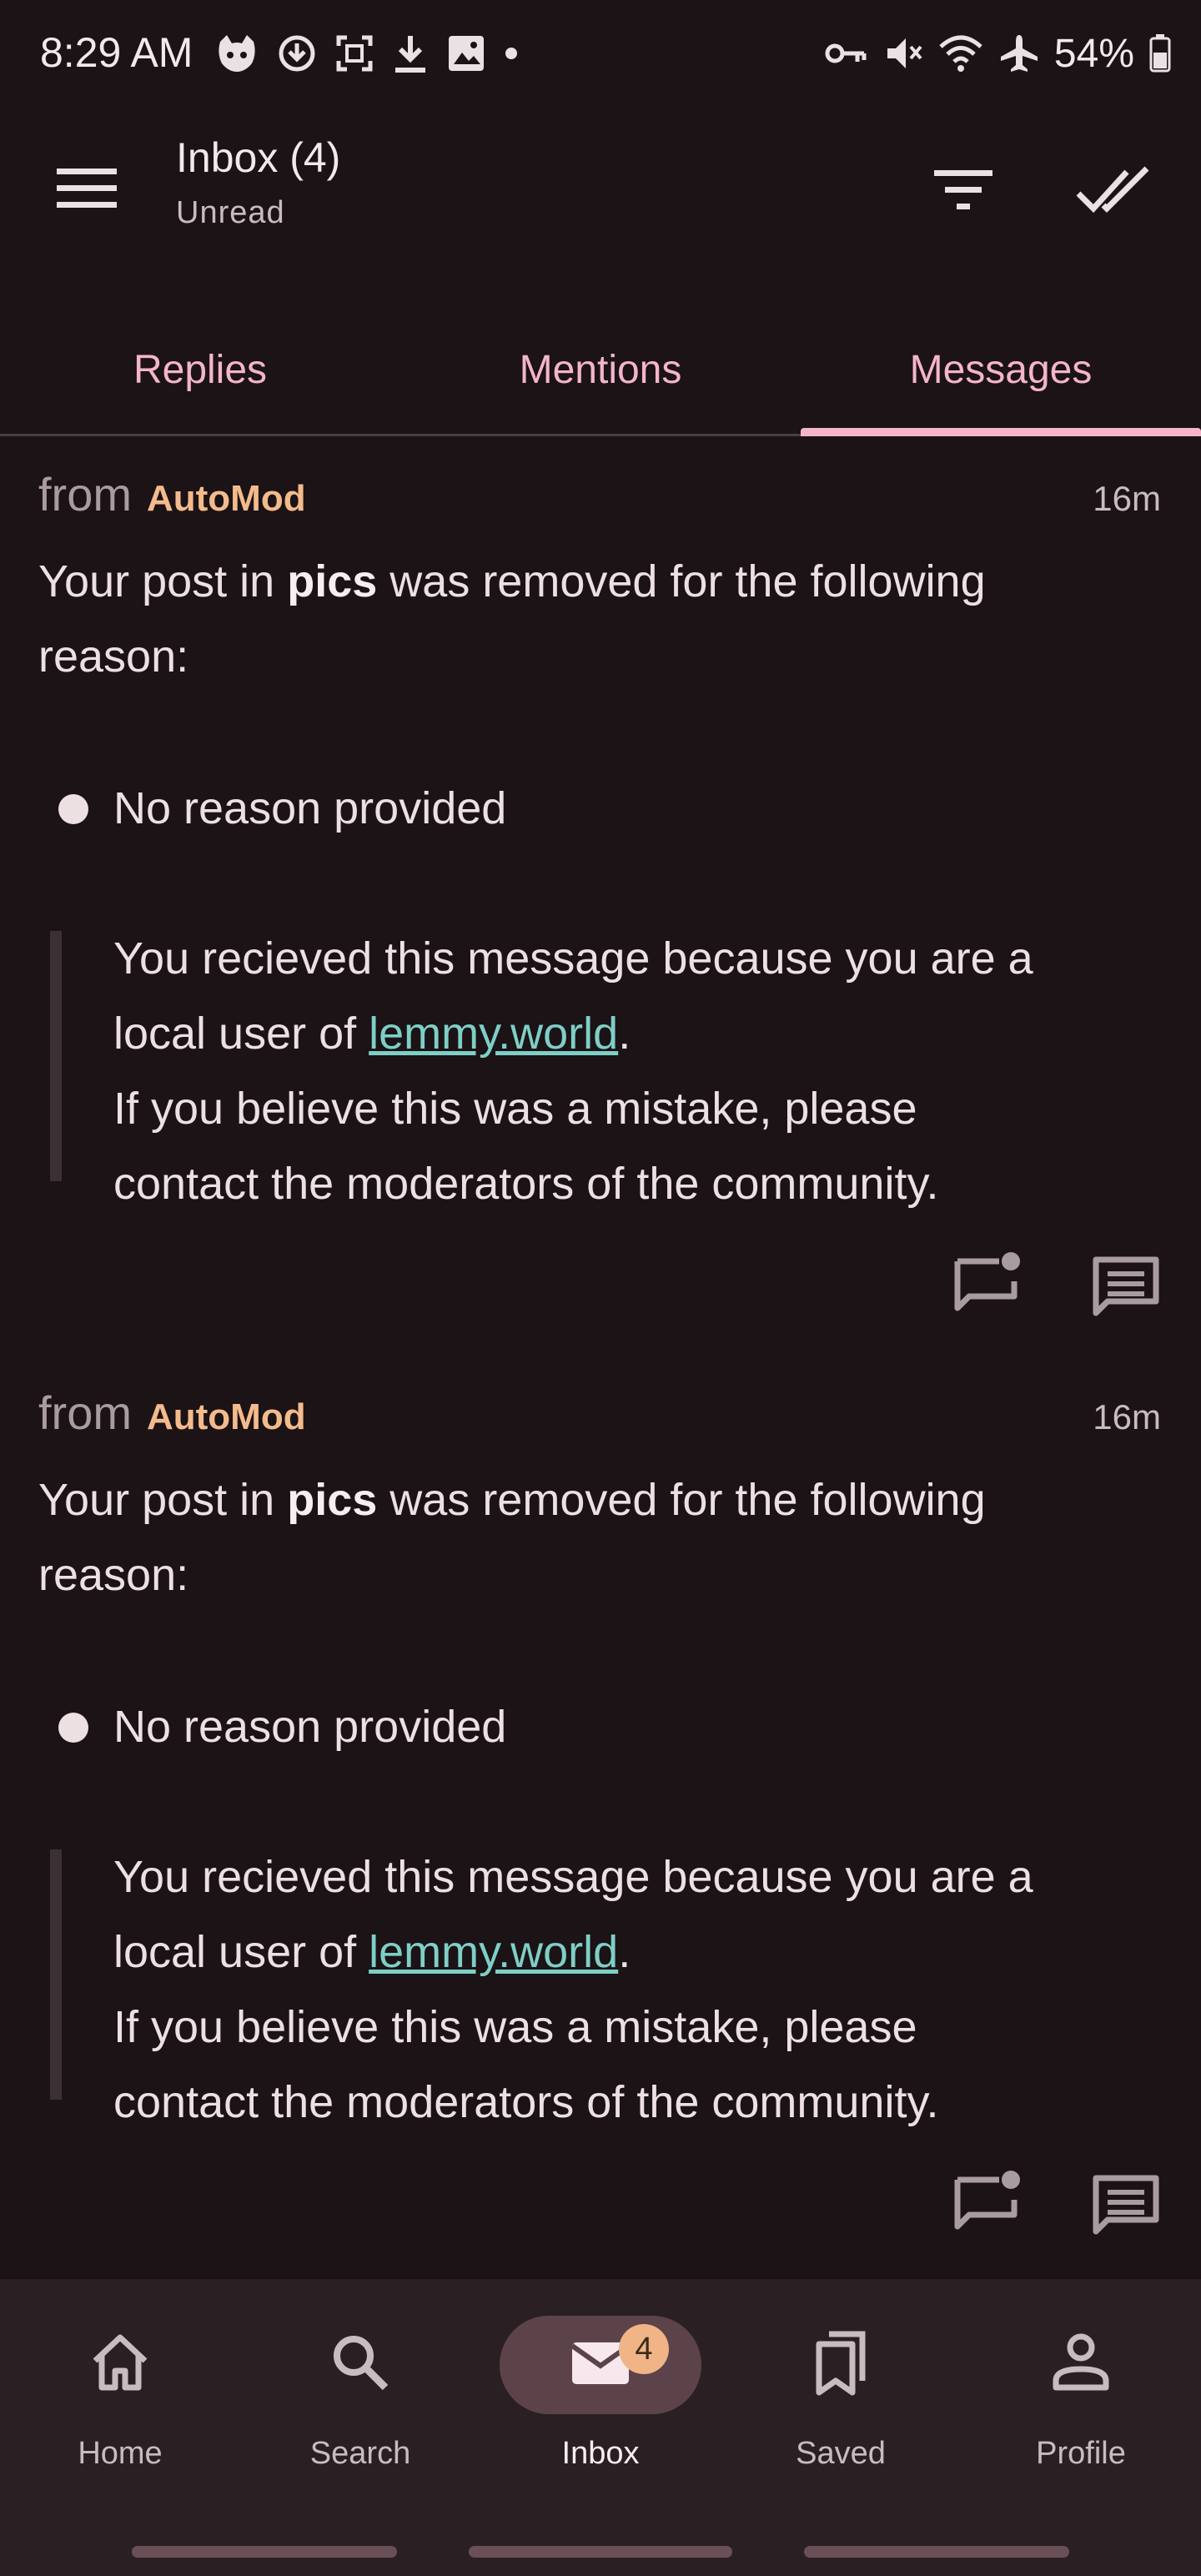  I want to click on page-subtitle: Unread, so click(230, 212).